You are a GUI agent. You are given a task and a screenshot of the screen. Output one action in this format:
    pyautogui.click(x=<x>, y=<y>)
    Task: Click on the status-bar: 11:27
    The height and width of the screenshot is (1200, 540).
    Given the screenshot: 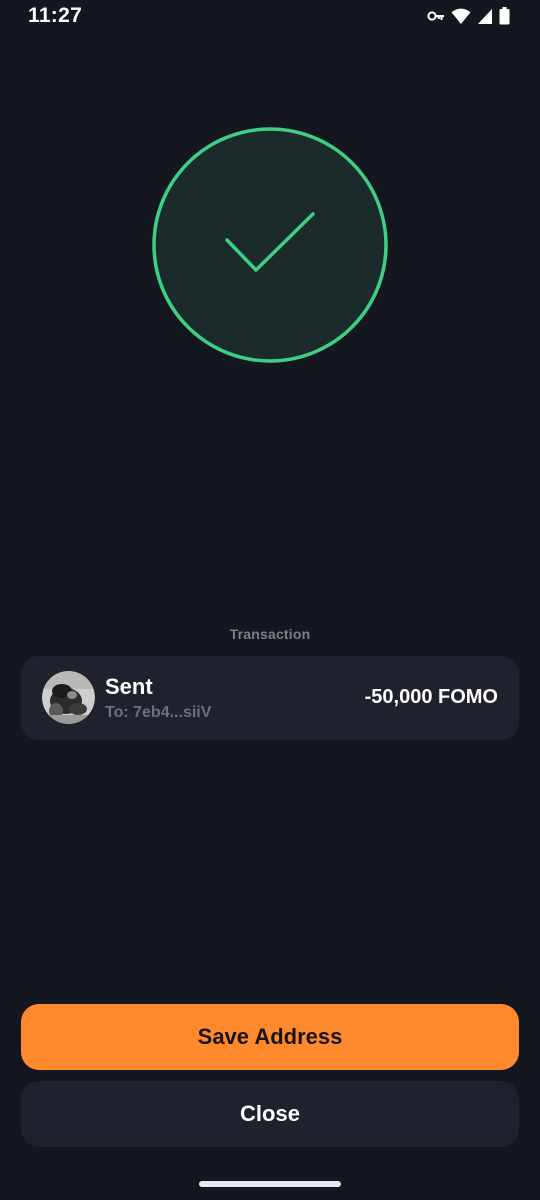 What is the action you would take?
    pyautogui.click(x=270, y=17)
    